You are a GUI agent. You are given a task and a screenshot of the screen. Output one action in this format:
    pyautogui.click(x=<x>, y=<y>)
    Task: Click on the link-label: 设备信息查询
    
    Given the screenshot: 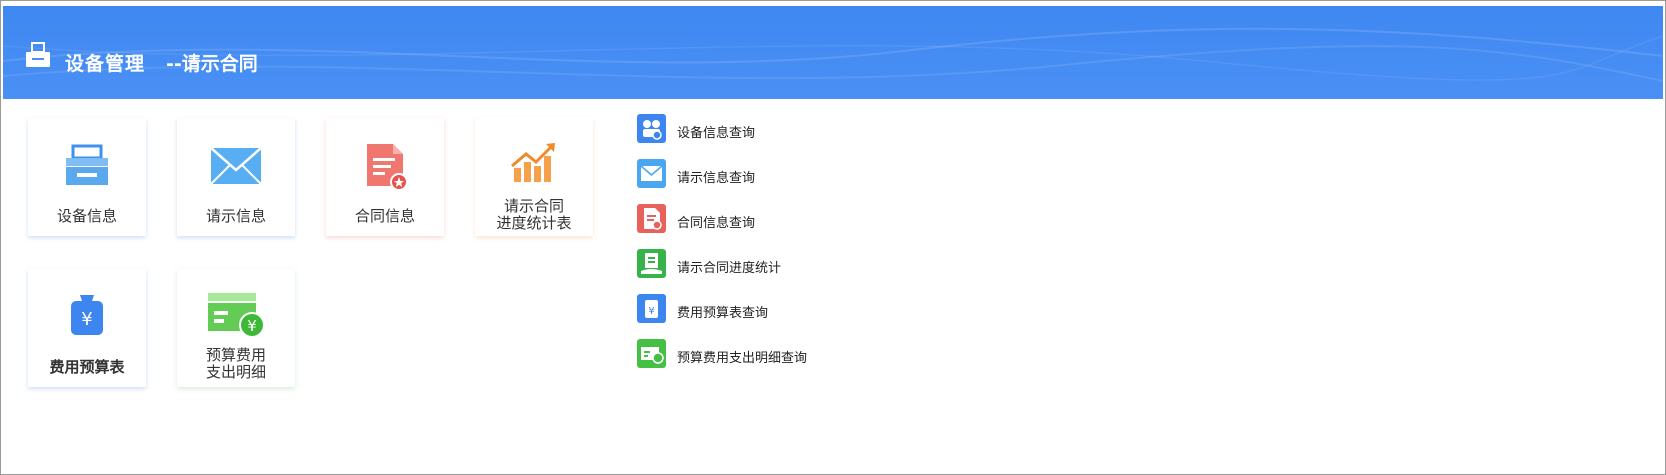 What is the action you would take?
    pyautogui.click(x=716, y=133)
    